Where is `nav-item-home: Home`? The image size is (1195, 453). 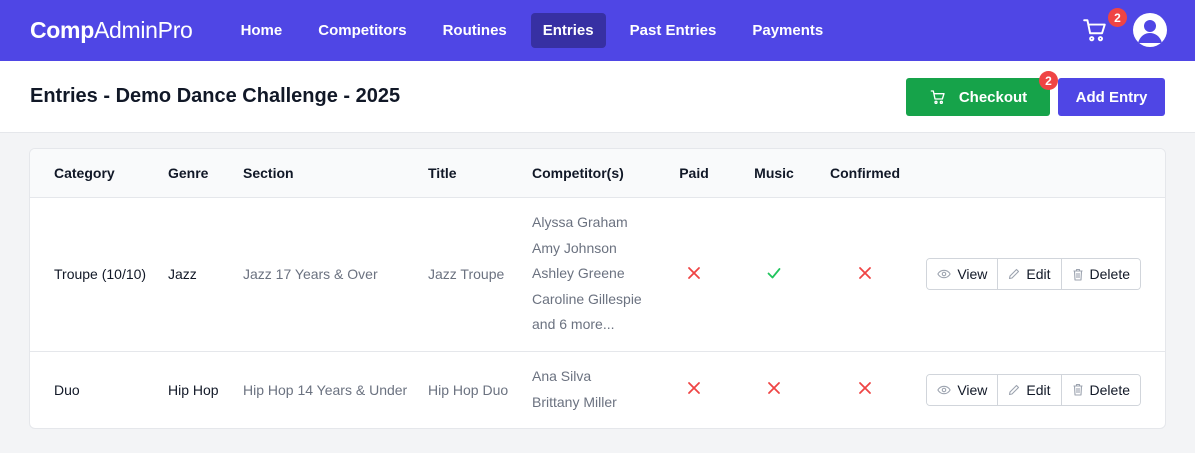 nav-item-home: Home is located at coordinates (262, 30).